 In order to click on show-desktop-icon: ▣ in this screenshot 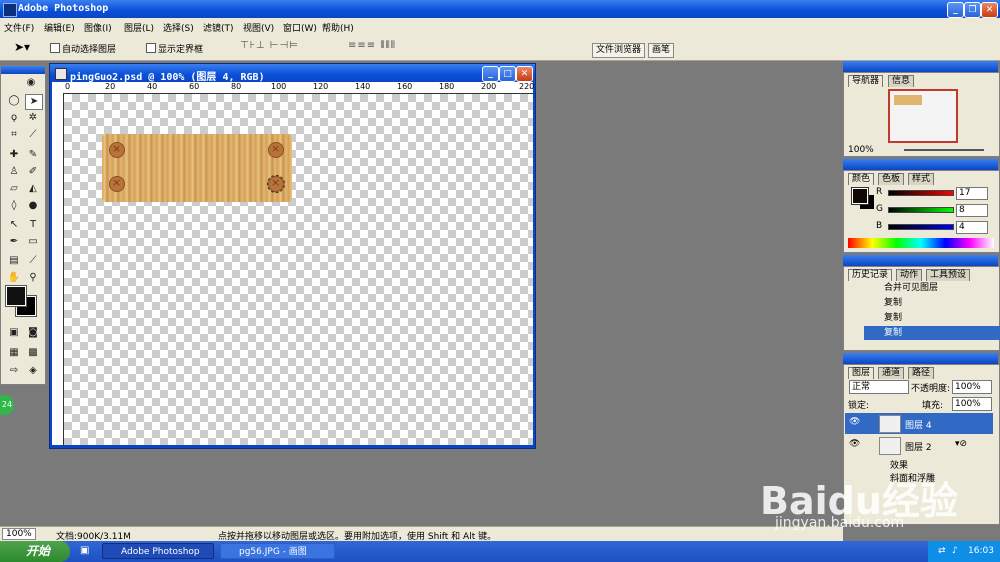, I will do `click(84, 550)`.